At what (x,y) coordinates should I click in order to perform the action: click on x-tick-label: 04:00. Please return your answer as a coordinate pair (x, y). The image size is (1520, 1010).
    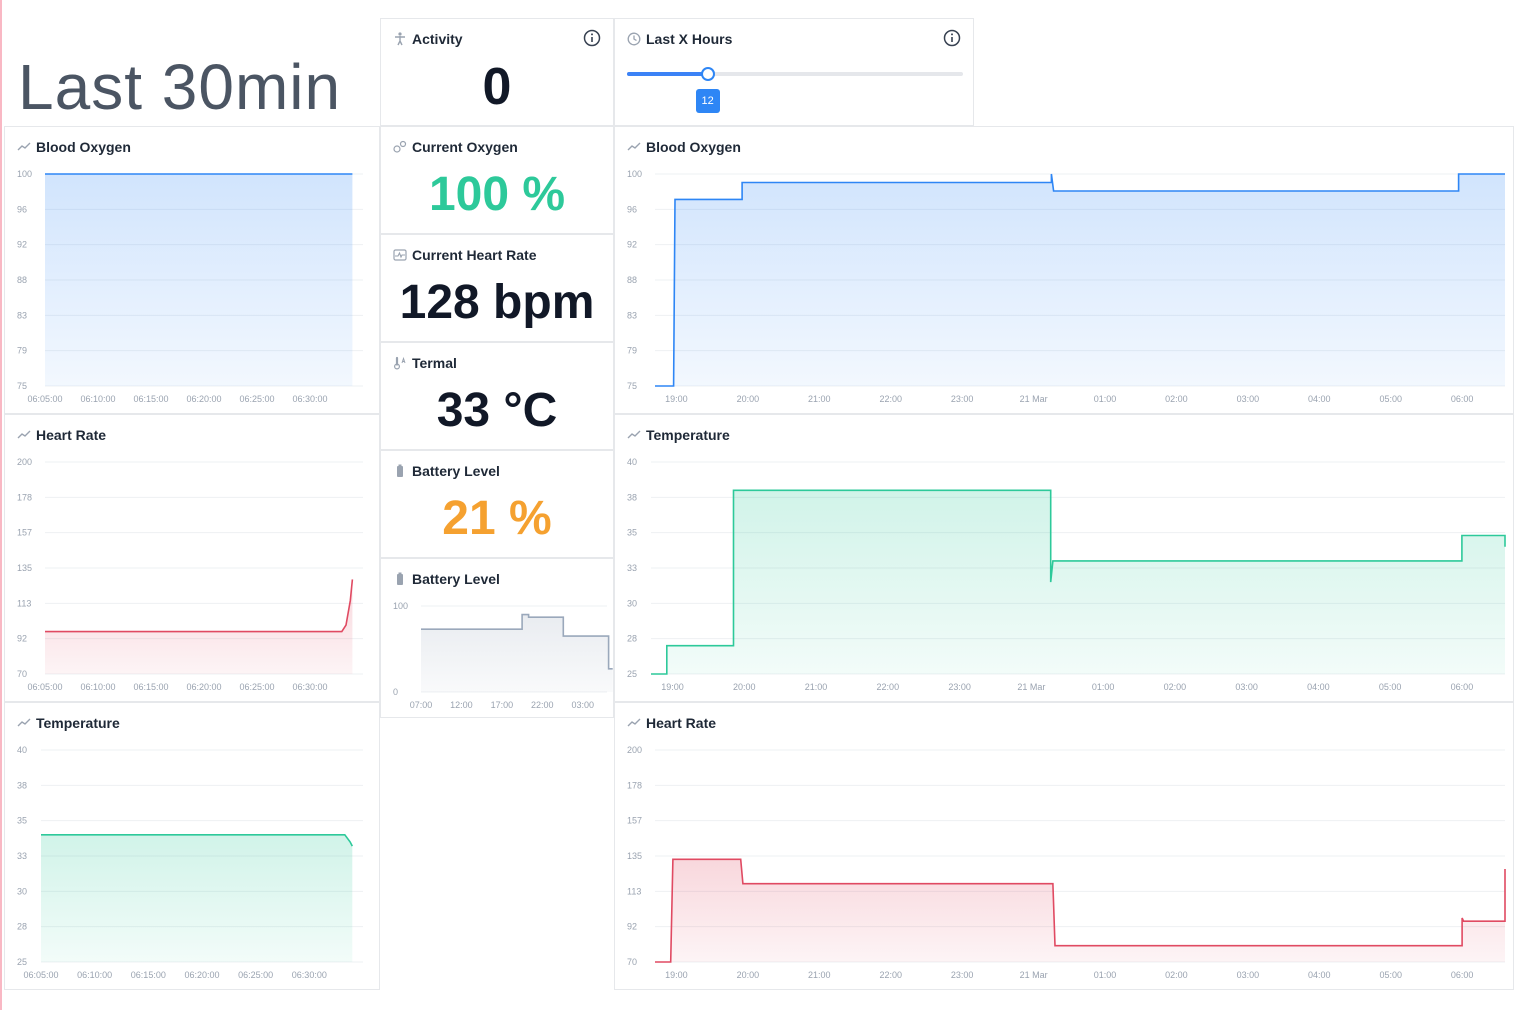
    Looking at the image, I should click on (1319, 975).